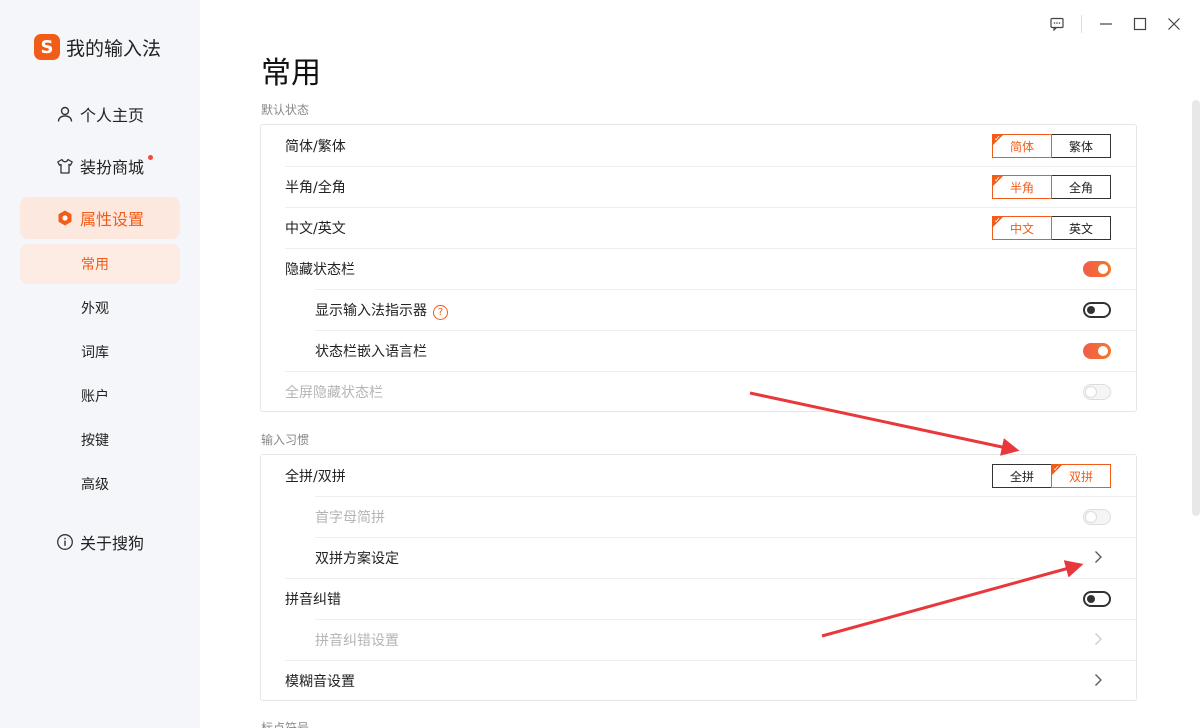 This screenshot has width=1200, height=728. I want to click on section-label: 标点符号, so click(285, 724).